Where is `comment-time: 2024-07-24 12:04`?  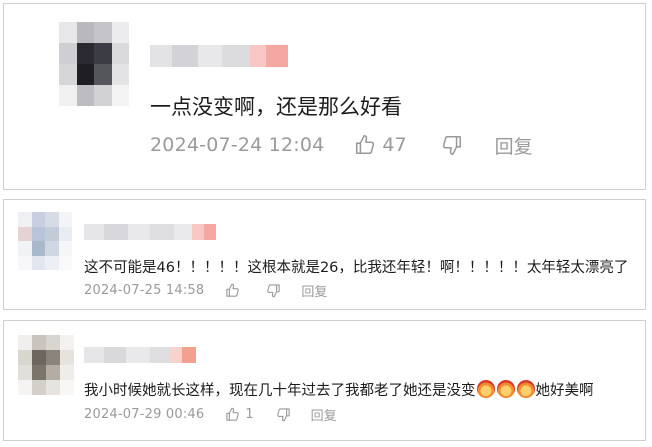
comment-time: 2024-07-24 12:04 is located at coordinates (237, 145).